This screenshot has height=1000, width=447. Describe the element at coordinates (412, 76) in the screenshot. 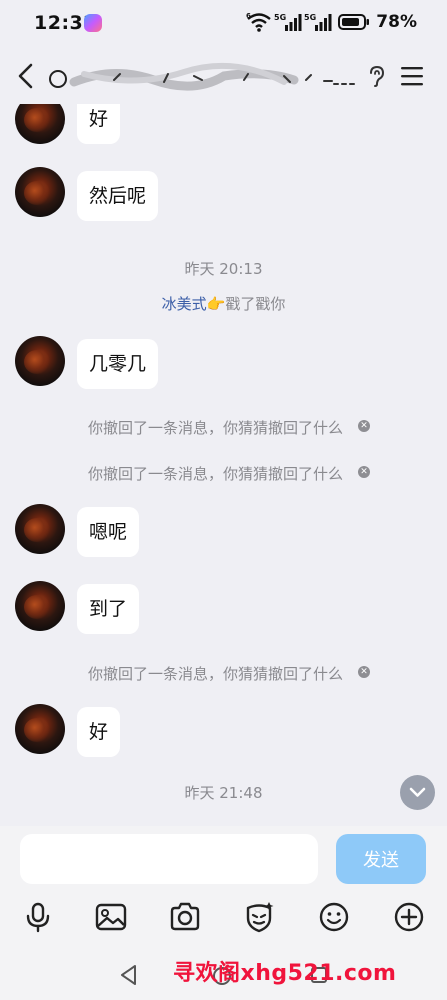

I see `menu-icon` at that location.